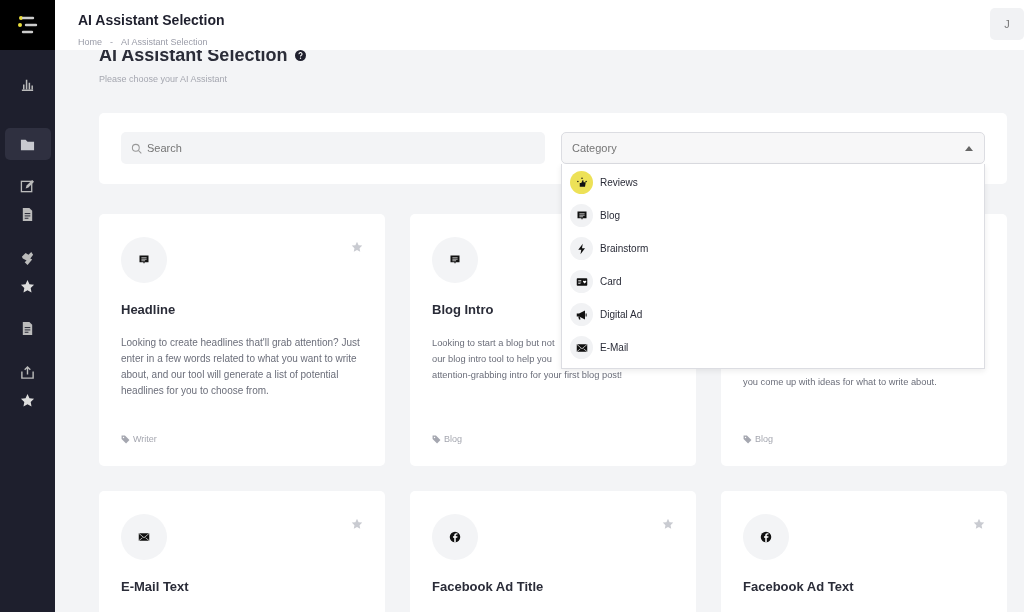 This screenshot has height=612, width=1024. I want to click on edit-icon, so click(27, 186).